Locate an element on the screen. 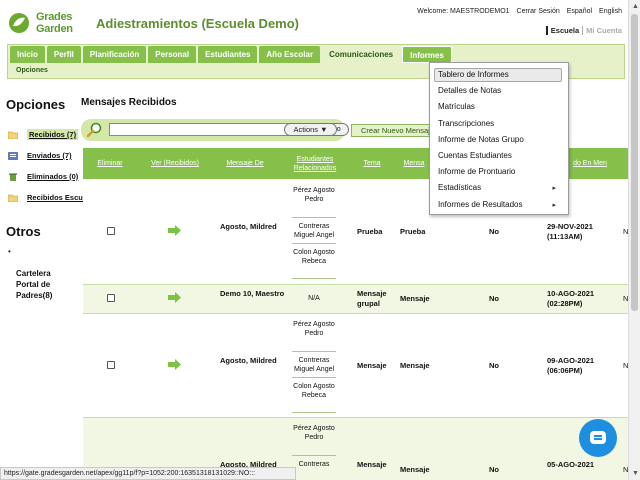  lang-en-link: English is located at coordinates (610, 11).